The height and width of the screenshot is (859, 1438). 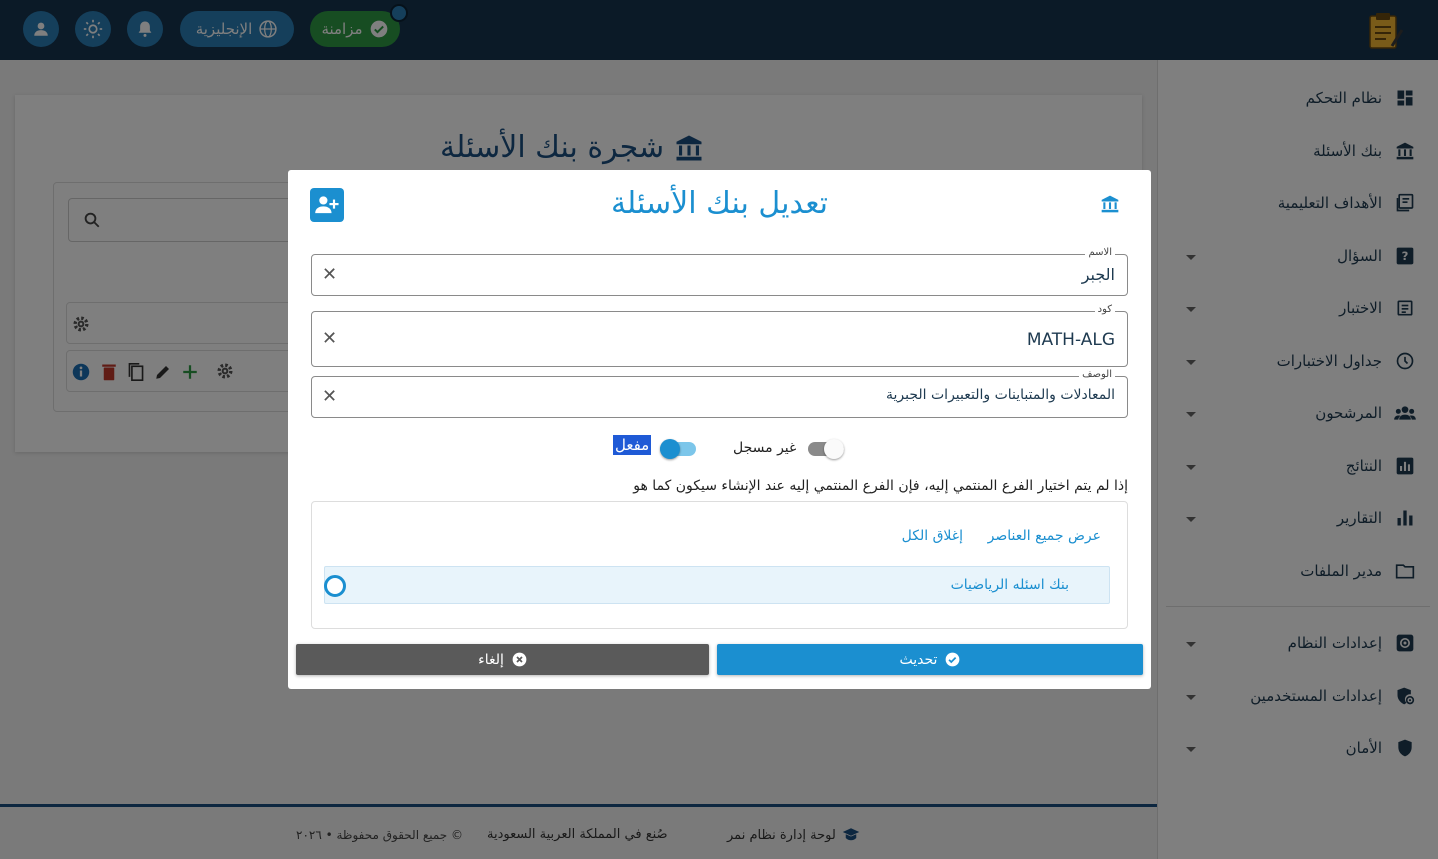 I want to click on clear-name-icon: ✕, so click(x=329, y=274).